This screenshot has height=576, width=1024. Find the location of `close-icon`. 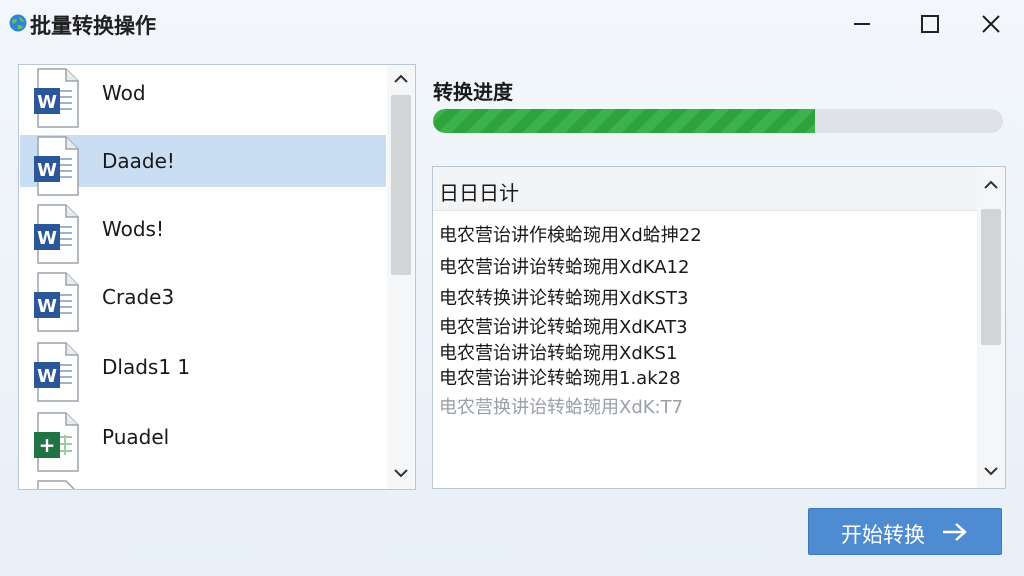

close-icon is located at coordinates (991, 24).